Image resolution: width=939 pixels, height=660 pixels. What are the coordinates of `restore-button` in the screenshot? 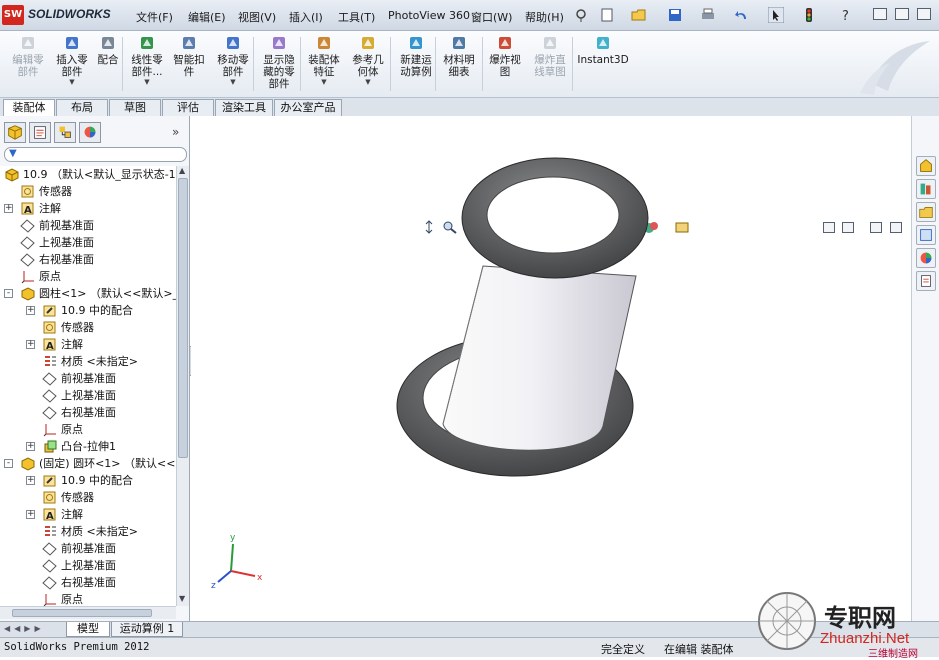 It's located at (902, 14).